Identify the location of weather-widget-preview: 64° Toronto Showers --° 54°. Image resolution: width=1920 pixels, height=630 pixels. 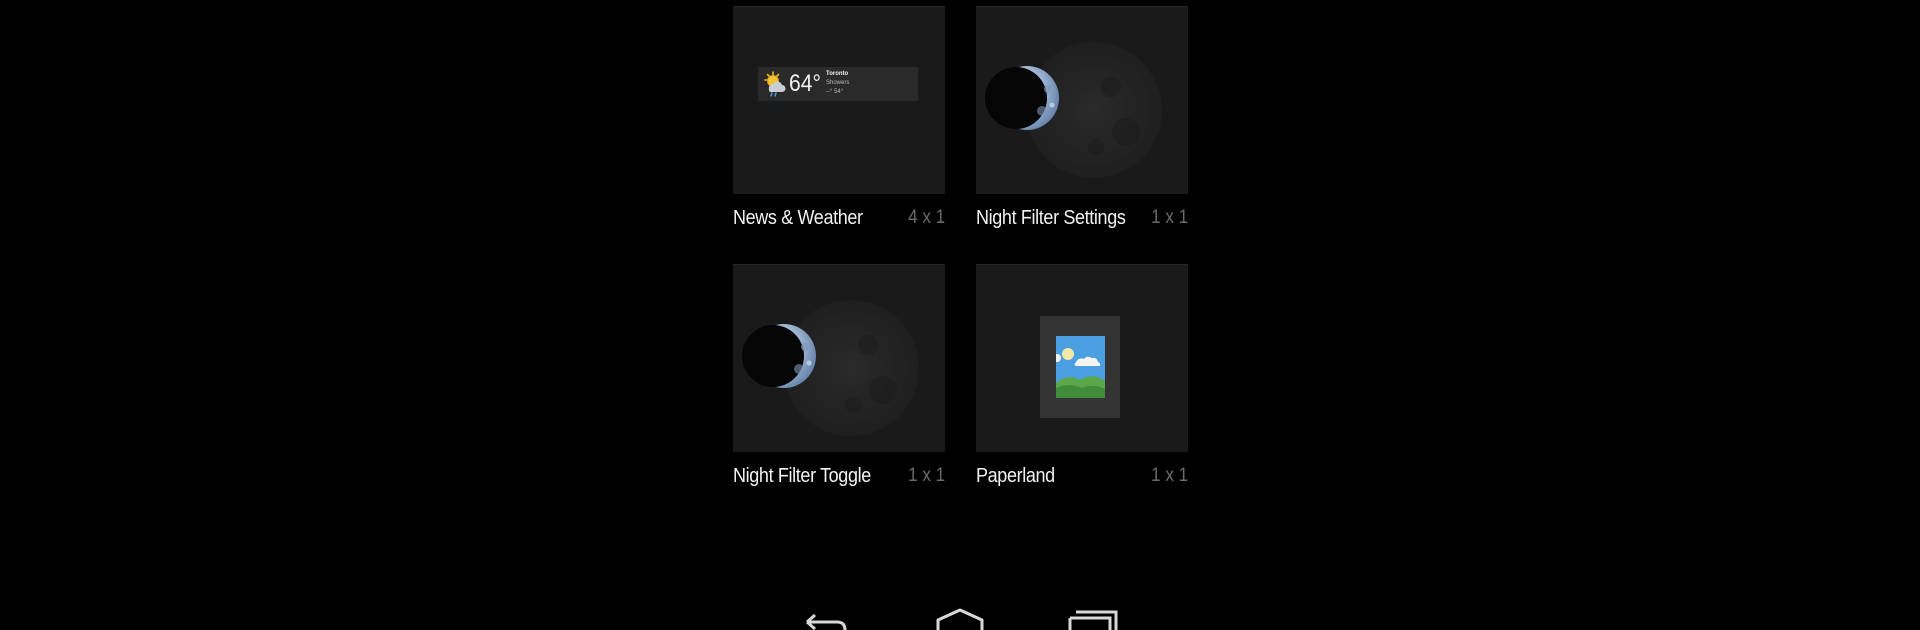
(838, 84).